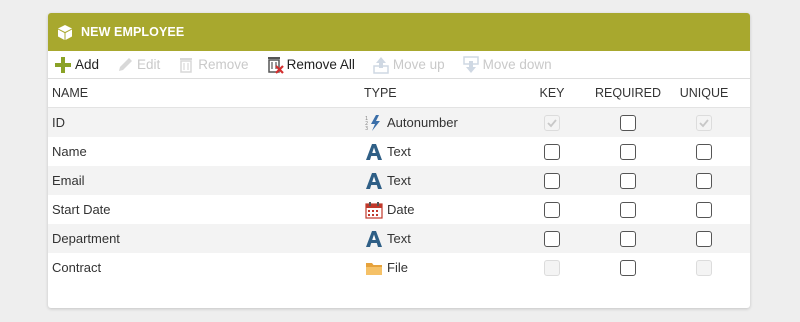 The width and height of the screenshot is (800, 322). Describe the element at coordinates (58, 122) in the screenshot. I see `field-name: ID` at that location.